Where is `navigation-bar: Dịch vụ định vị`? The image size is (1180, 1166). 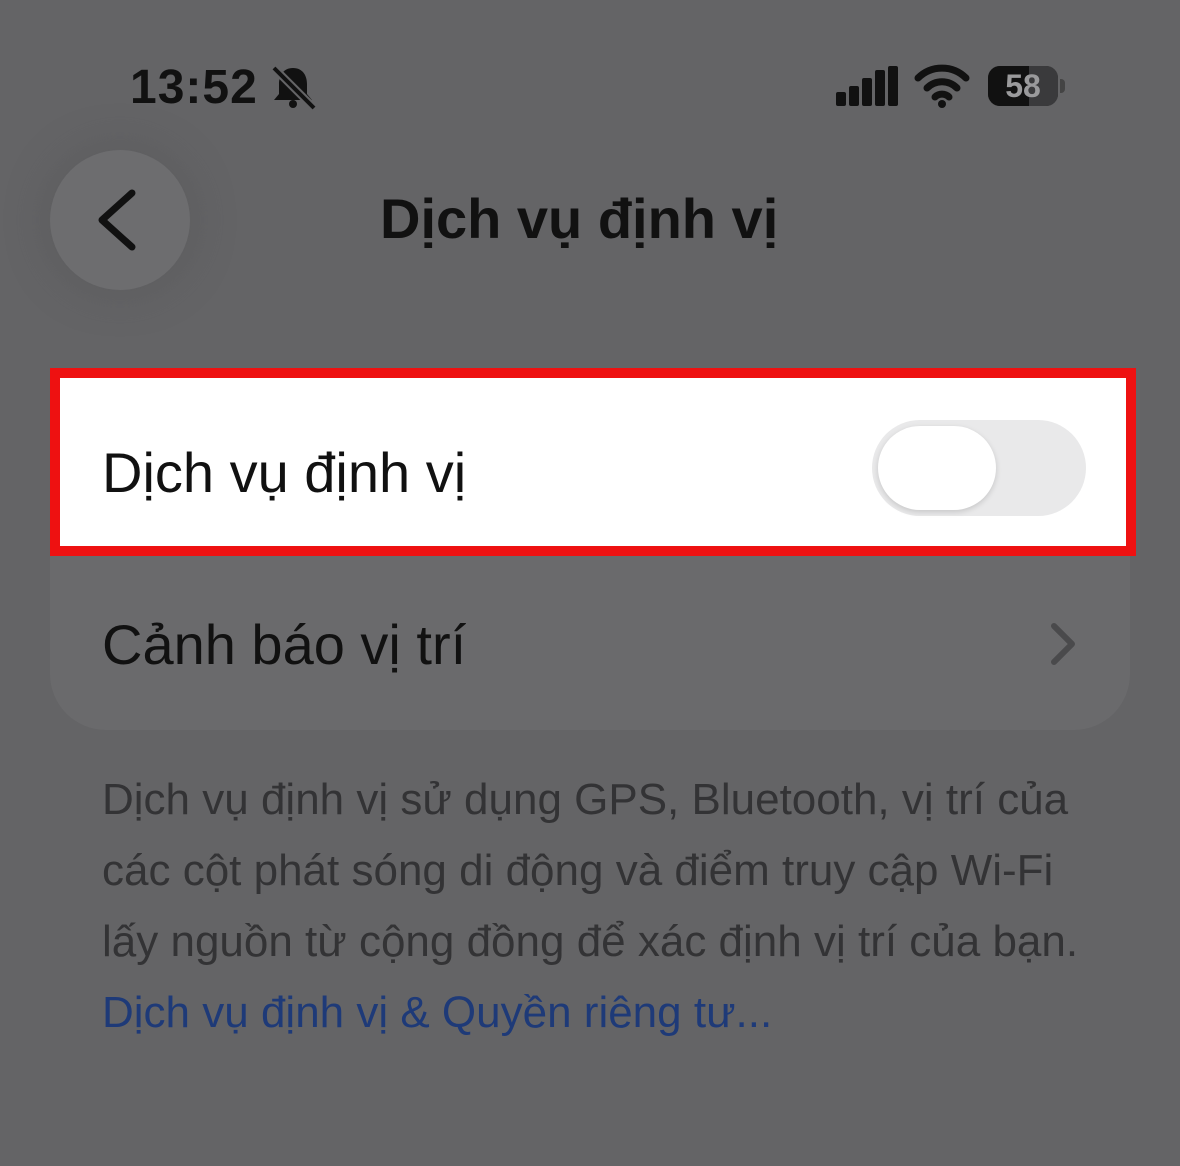 navigation-bar: Dịch vụ định vị is located at coordinates (590, 225).